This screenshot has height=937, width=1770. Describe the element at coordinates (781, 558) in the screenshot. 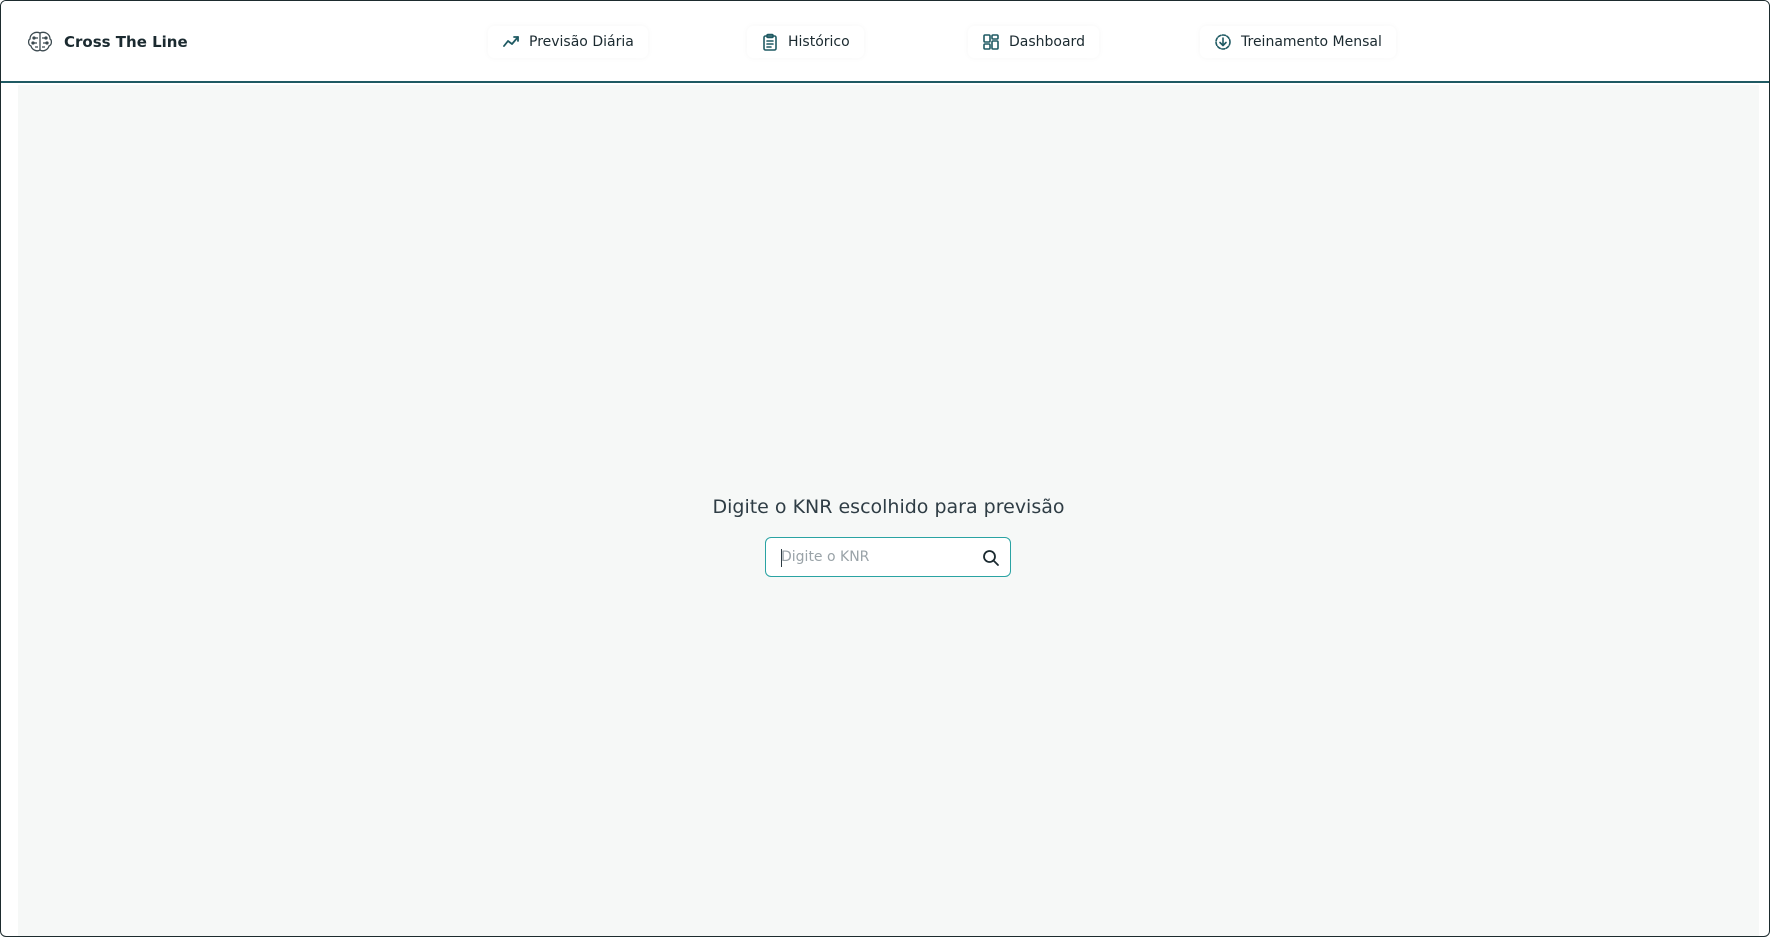

I see `text-caret` at that location.